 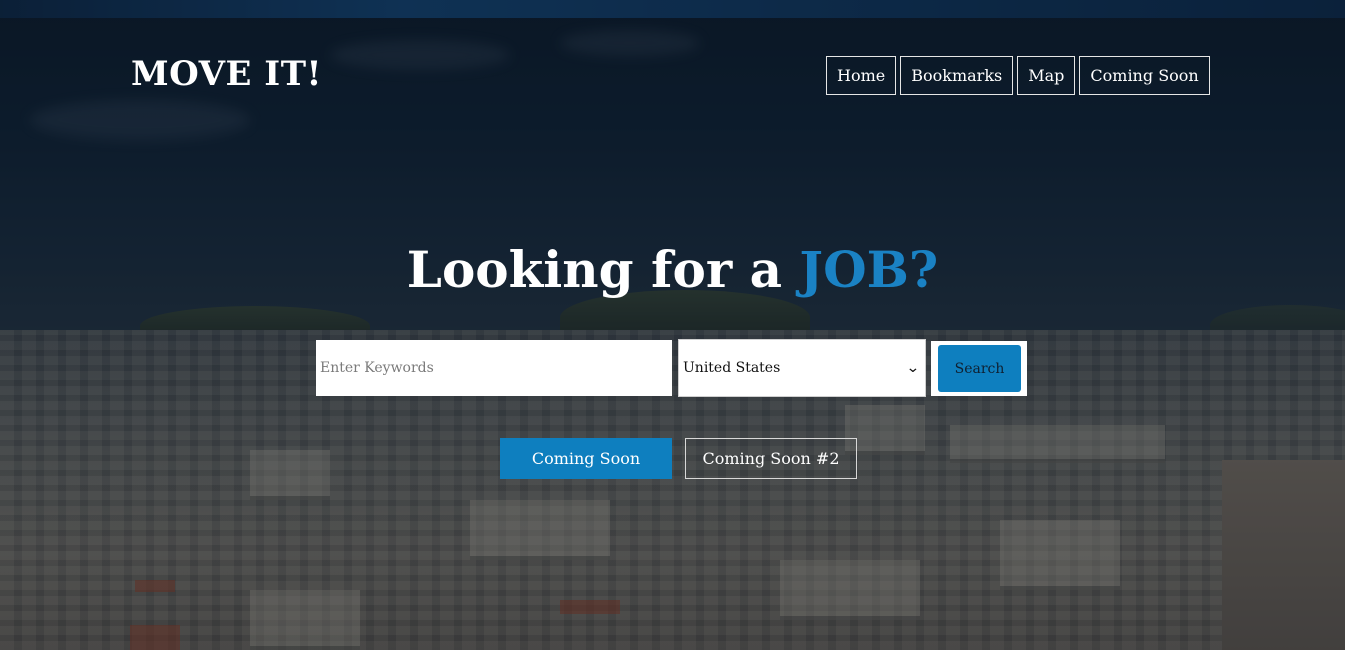 I want to click on site-logo: MOVE IT!, so click(x=226, y=74).